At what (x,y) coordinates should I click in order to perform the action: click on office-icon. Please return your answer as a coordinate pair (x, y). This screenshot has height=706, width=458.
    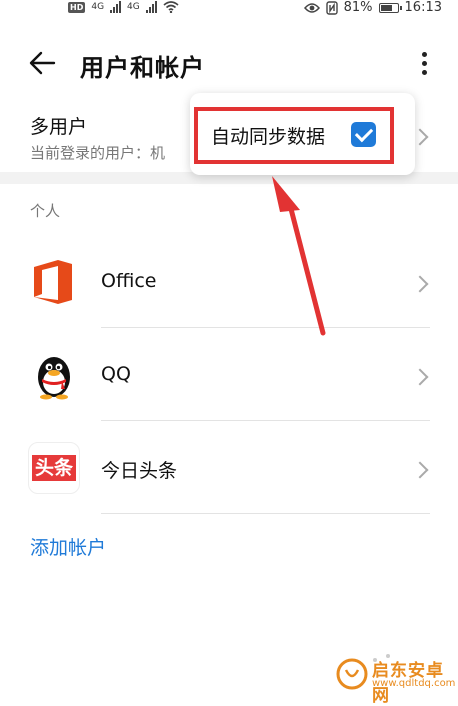
    Looking at the image, I should click on (53, 282).